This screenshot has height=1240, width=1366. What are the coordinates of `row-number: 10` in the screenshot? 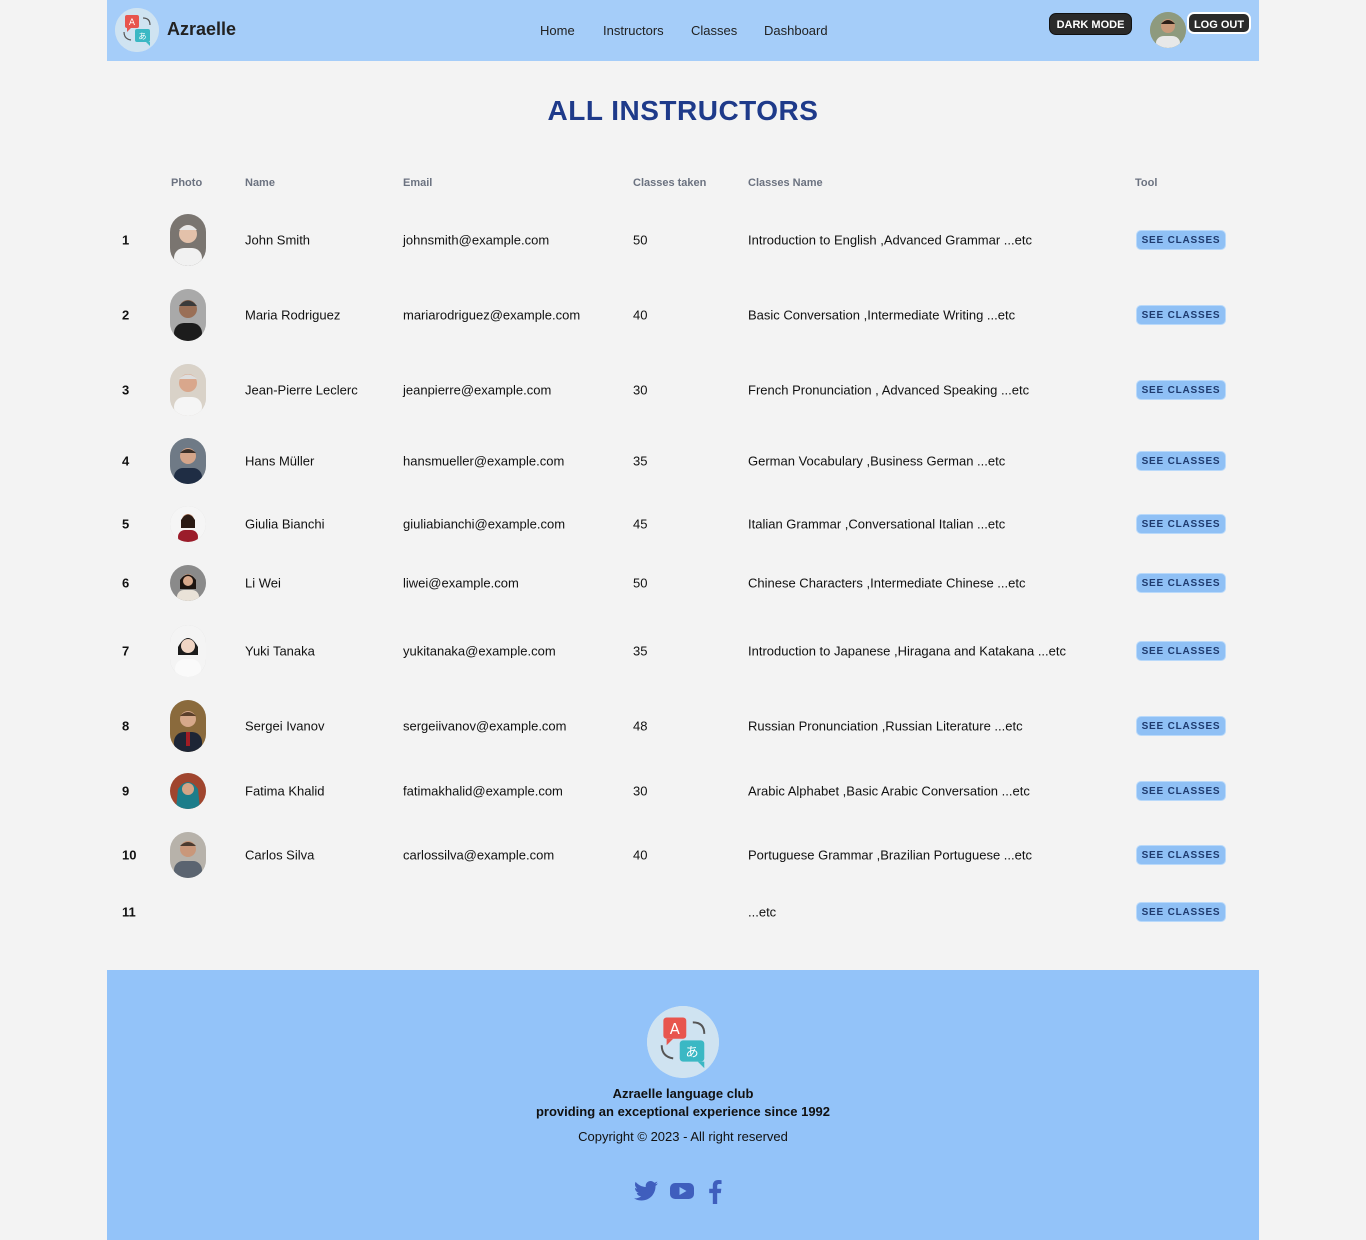 It's located at (129, 855).